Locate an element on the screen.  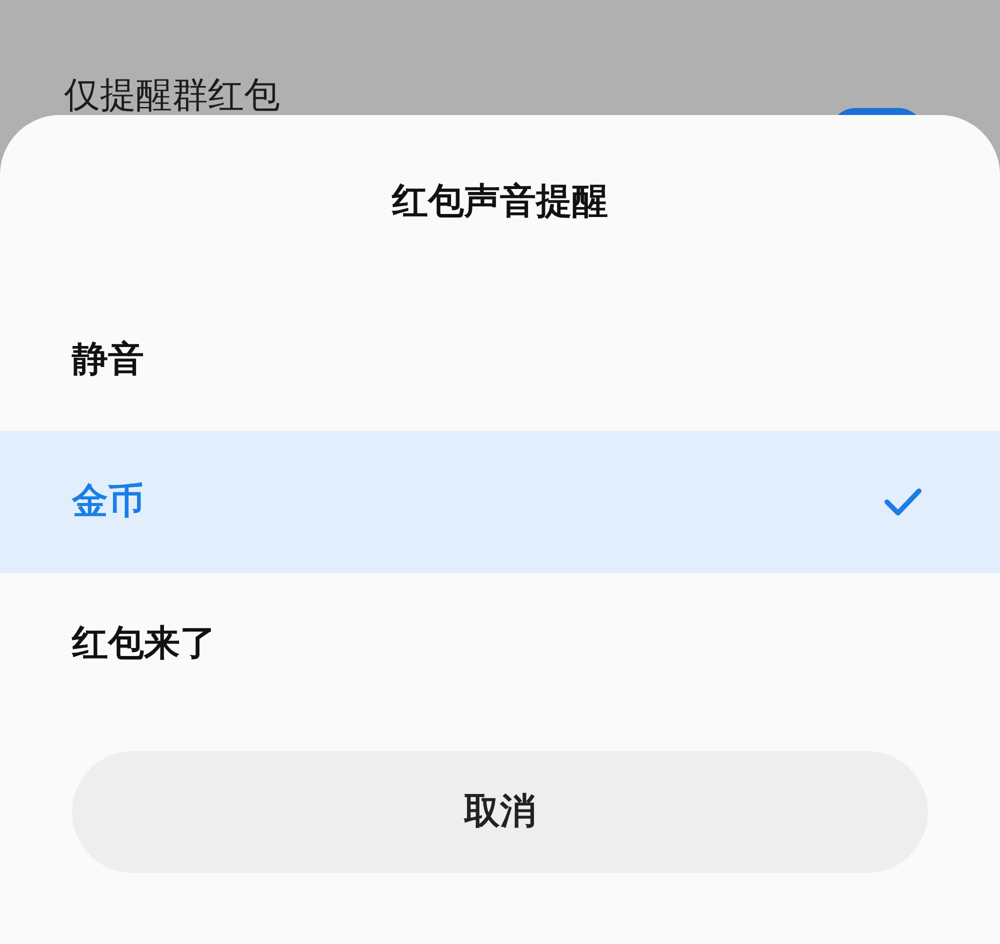
checkmark-icon is located at coordinates (903, 502).